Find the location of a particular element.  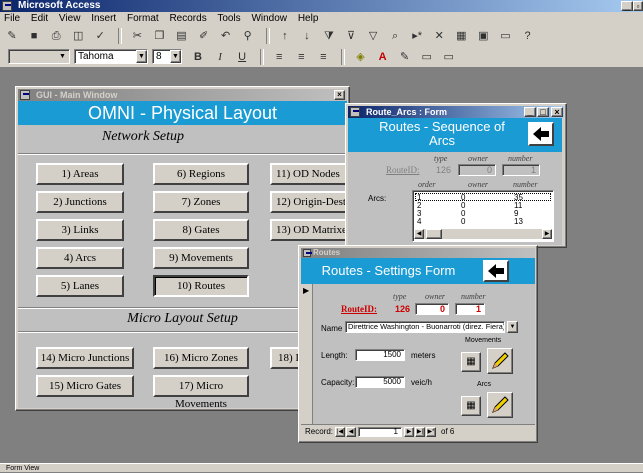

menu-file: File is located at coordinates (12, 18).